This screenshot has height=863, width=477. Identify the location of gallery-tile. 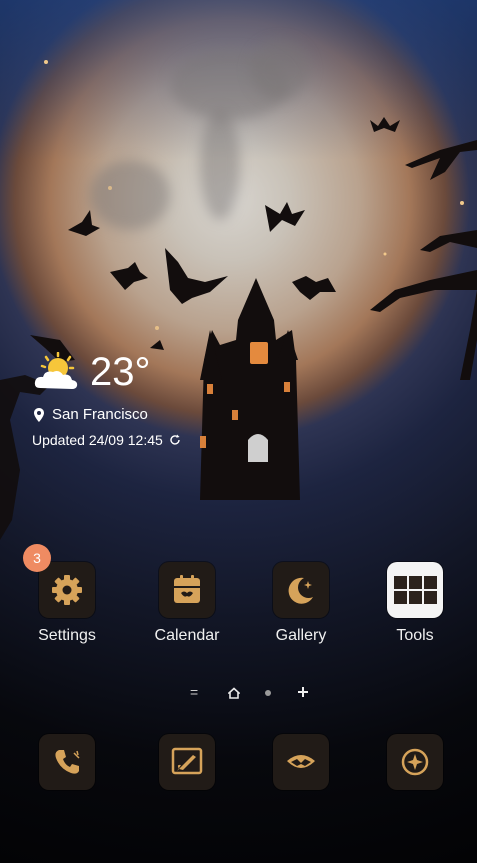
(301, 590).